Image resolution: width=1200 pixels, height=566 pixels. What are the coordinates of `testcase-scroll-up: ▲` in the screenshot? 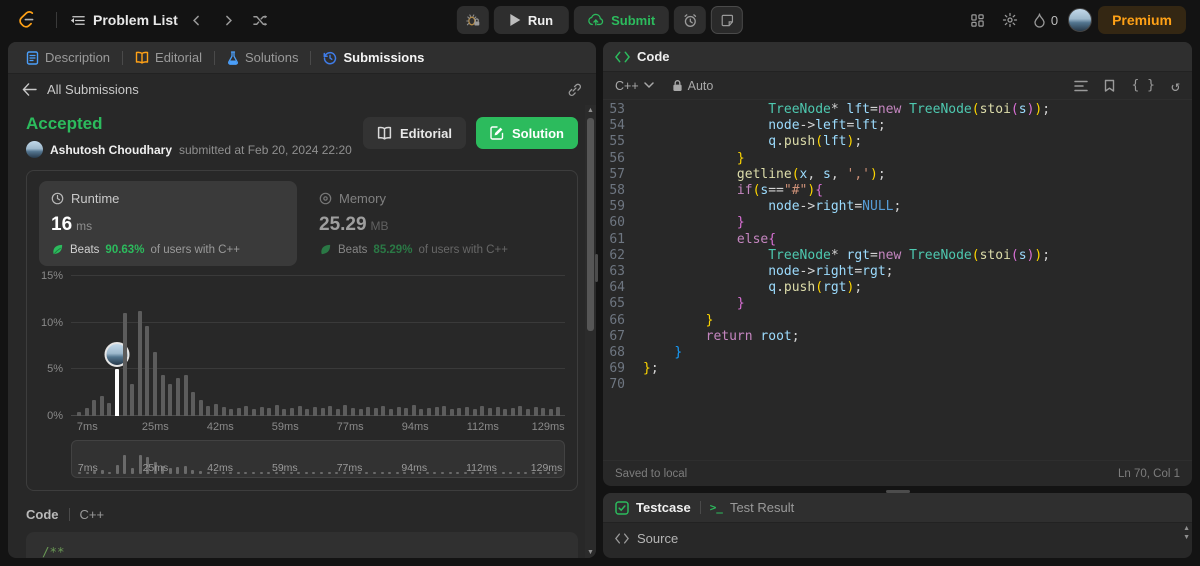 It's located at (1186, 529).